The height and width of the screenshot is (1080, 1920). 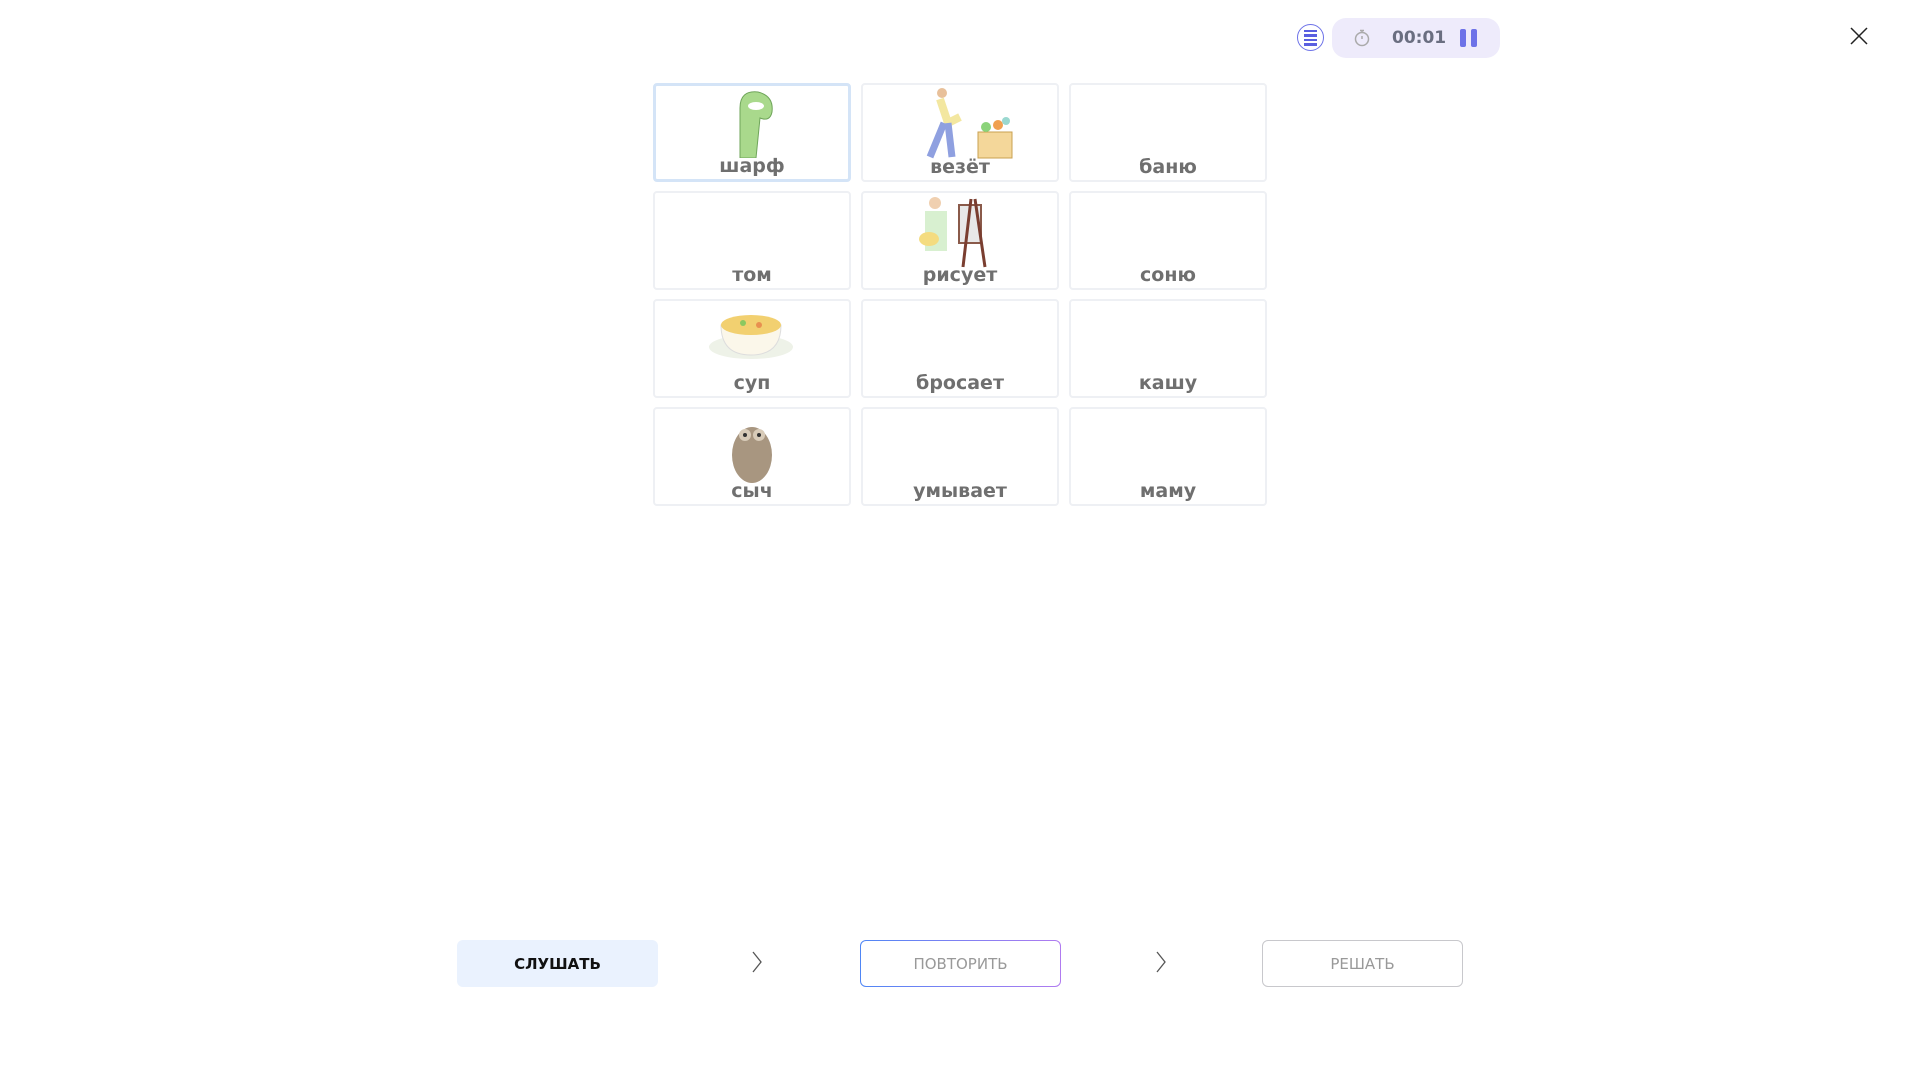 What do you see at coordinates (1168, 383) in the screenshot?
I see `word-label: кашу` at bounding box center [1168, 383].